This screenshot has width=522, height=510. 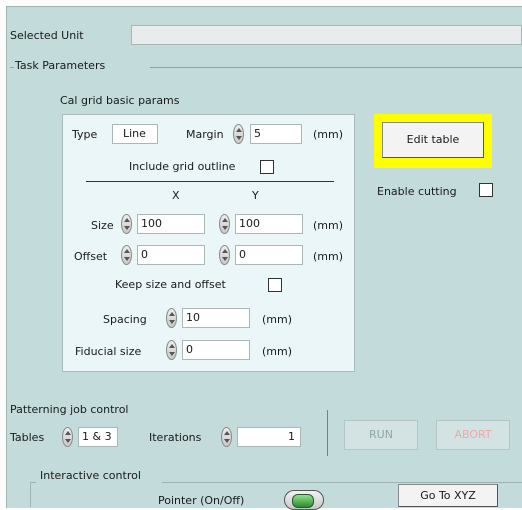 What do you see at coordinates (336, 67) in the screenshot?
I see `task-parameters-line-right` at bounding box center [336, 67].